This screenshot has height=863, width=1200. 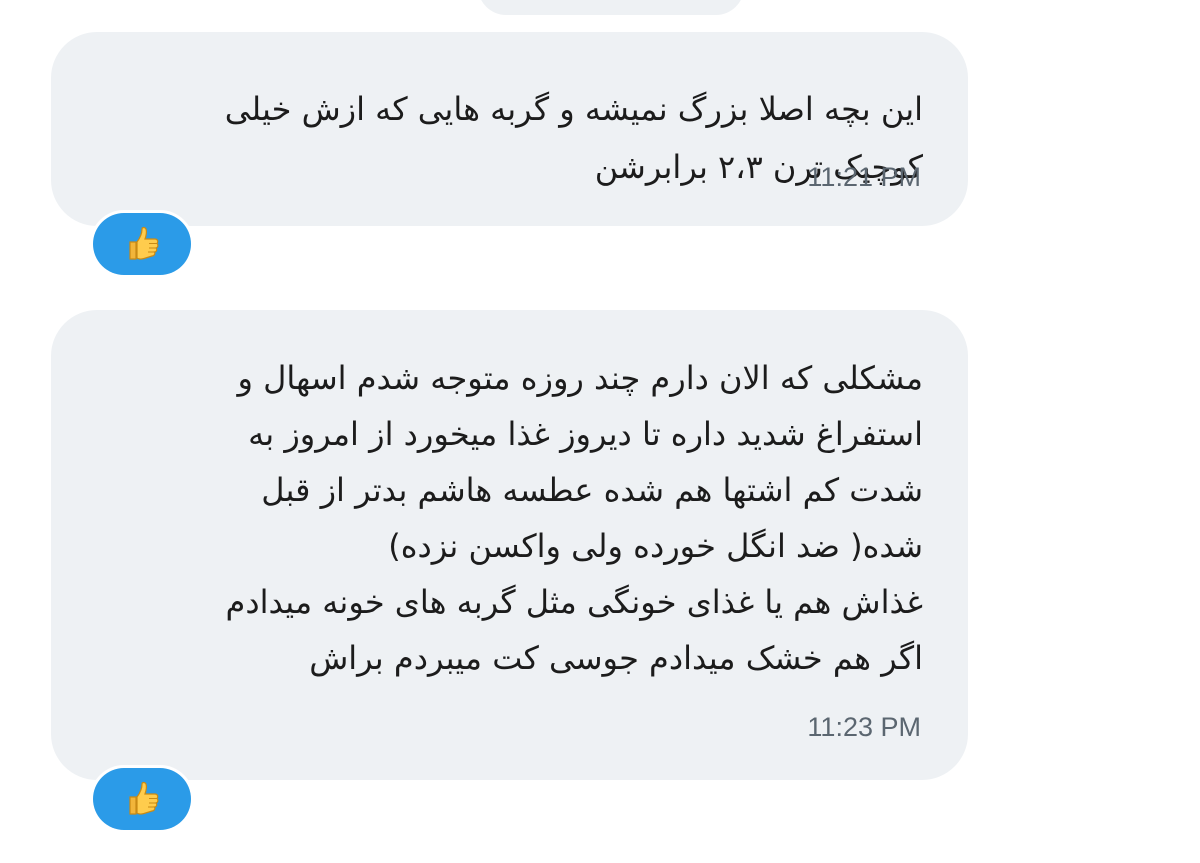 I want to click on message-timestamp: 11:21 PM, so click(x=864, y=177).